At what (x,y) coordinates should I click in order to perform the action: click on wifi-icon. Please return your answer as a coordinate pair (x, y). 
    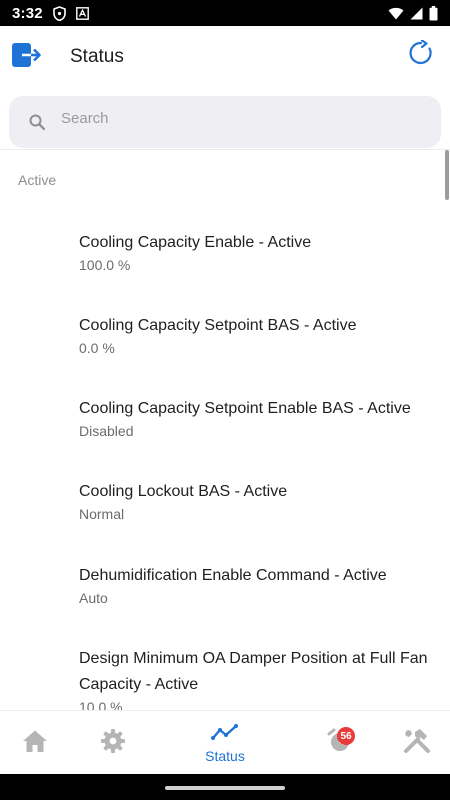
    Looking at the image, I should click on (396, 13).